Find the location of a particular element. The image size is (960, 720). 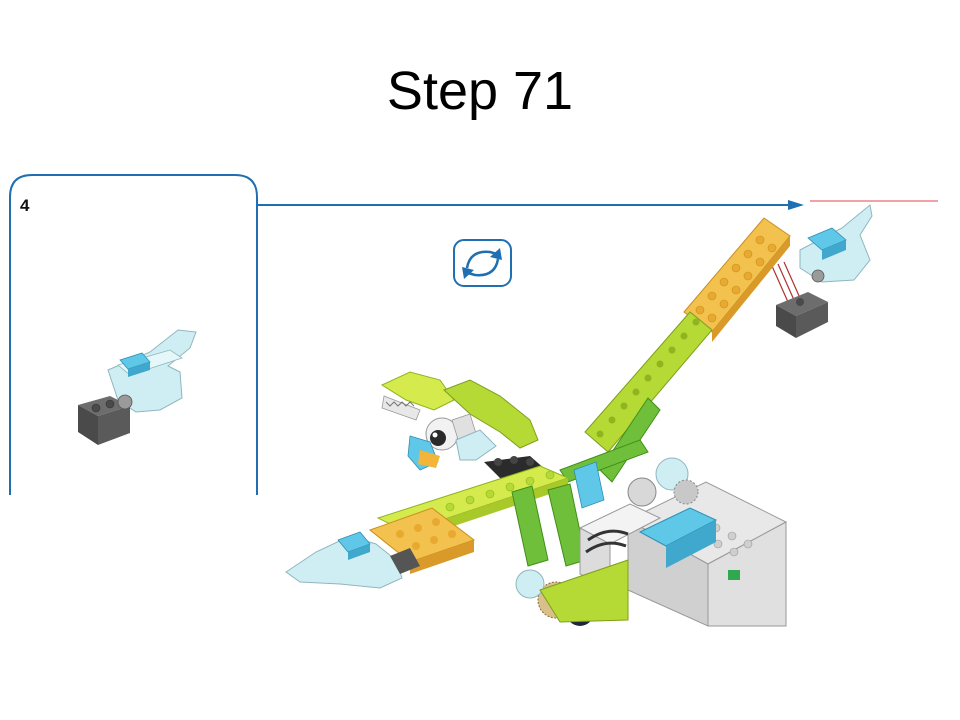

rotate-model-icon is located at coordinates (482, 263).